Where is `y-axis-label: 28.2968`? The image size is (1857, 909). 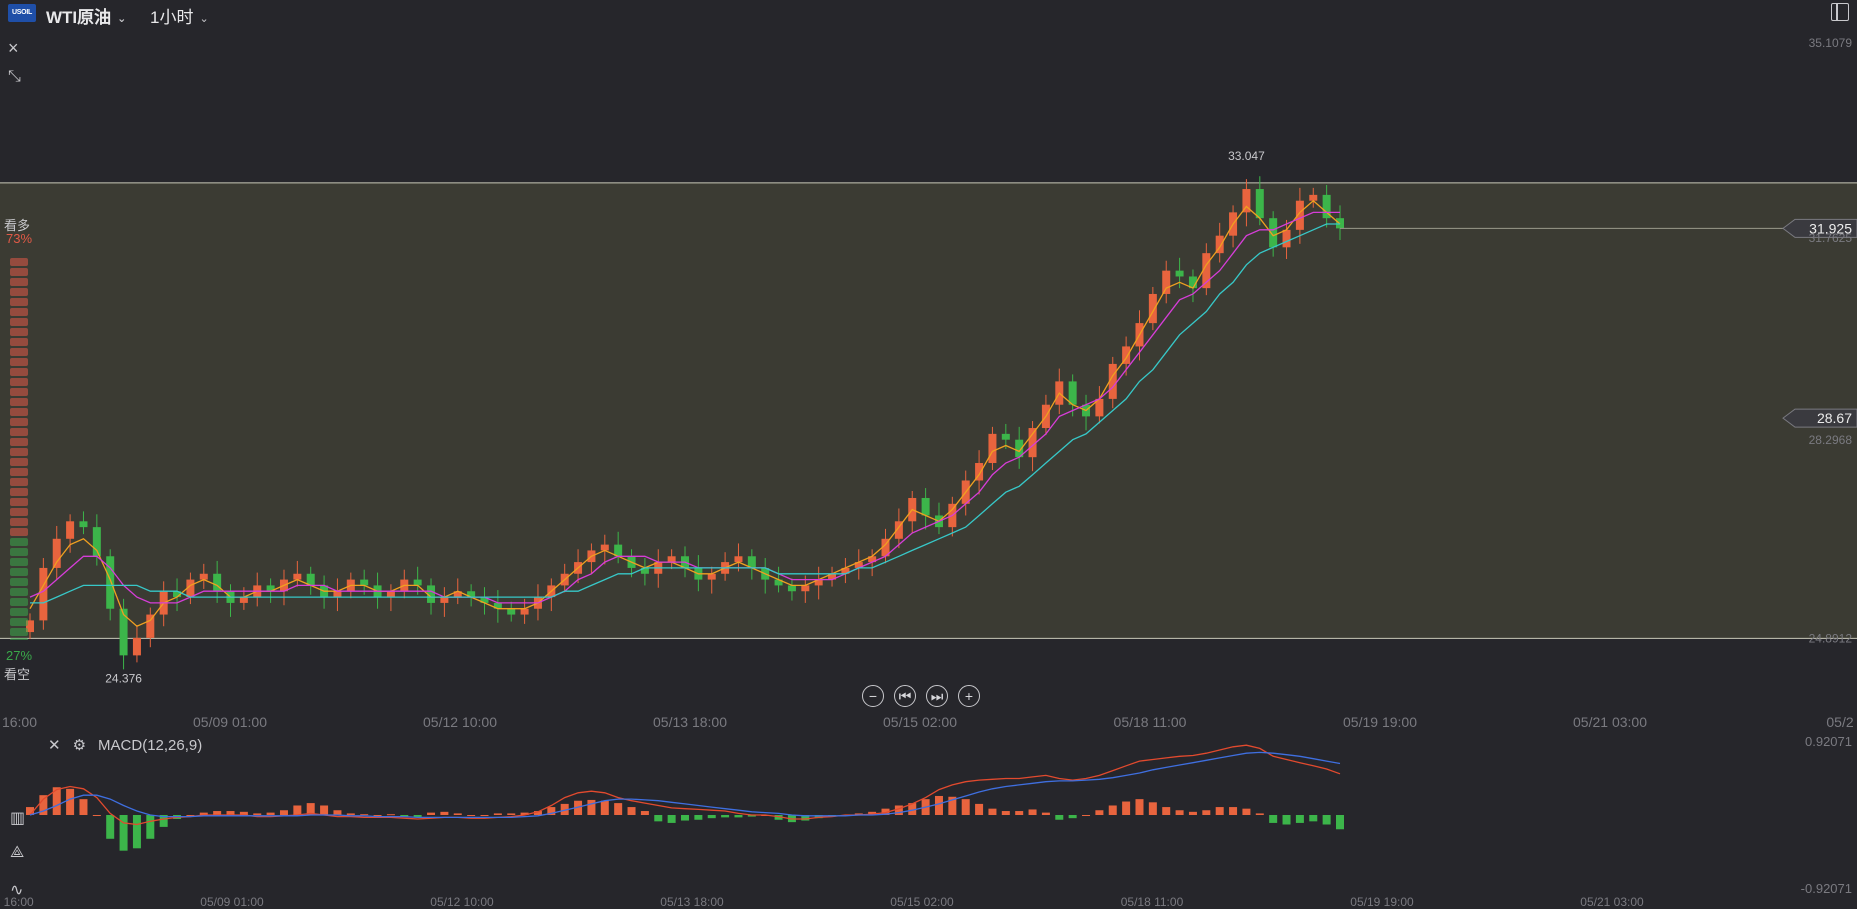 y-axis-label: 28.2968 is located at coordinates (1831, 440).